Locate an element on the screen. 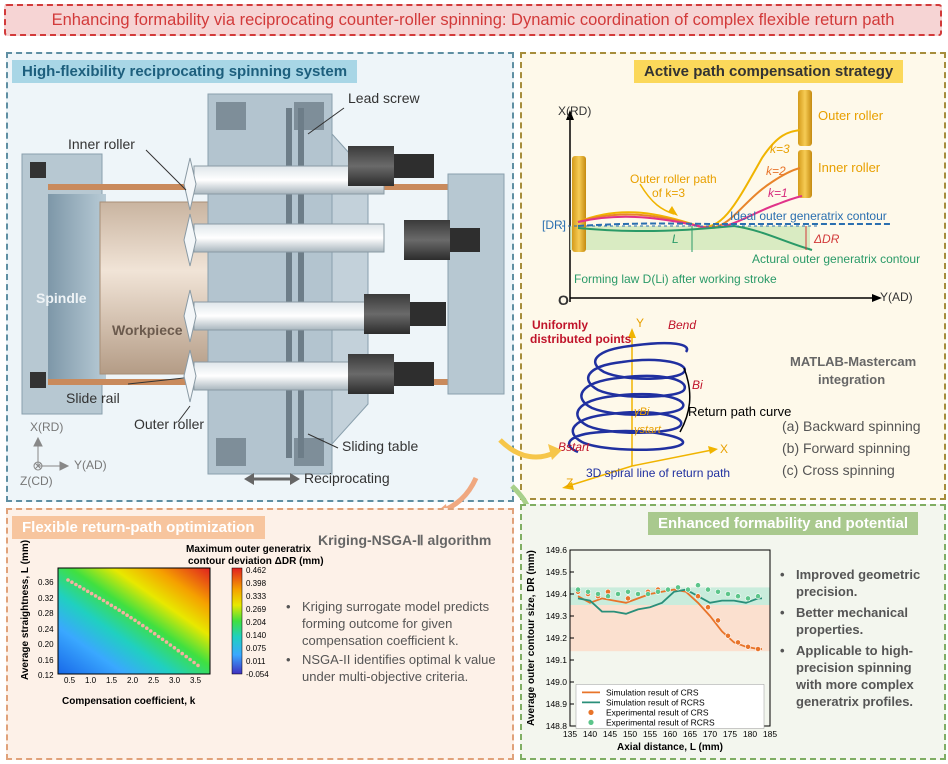 The image size is (948, 764). spiral-x-label: X is located at coordinates (724, 449).